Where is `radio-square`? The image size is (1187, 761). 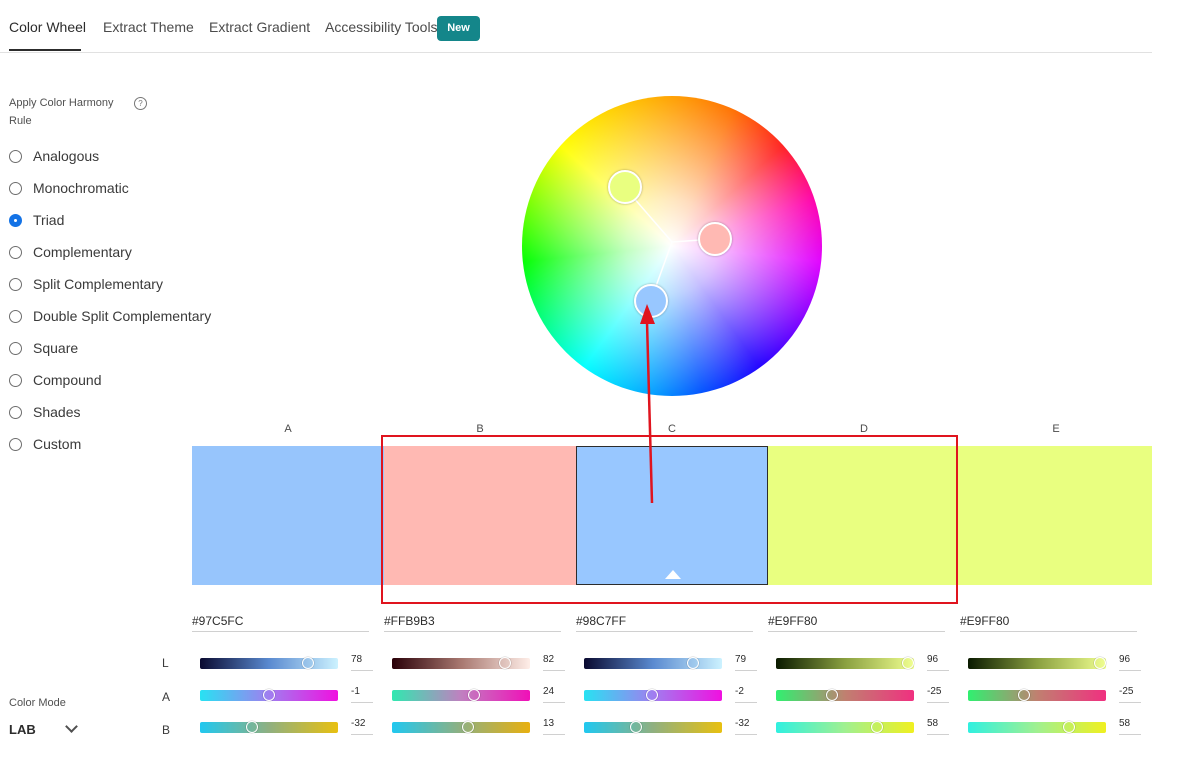
radio-square is located at coordinates (15, 348).